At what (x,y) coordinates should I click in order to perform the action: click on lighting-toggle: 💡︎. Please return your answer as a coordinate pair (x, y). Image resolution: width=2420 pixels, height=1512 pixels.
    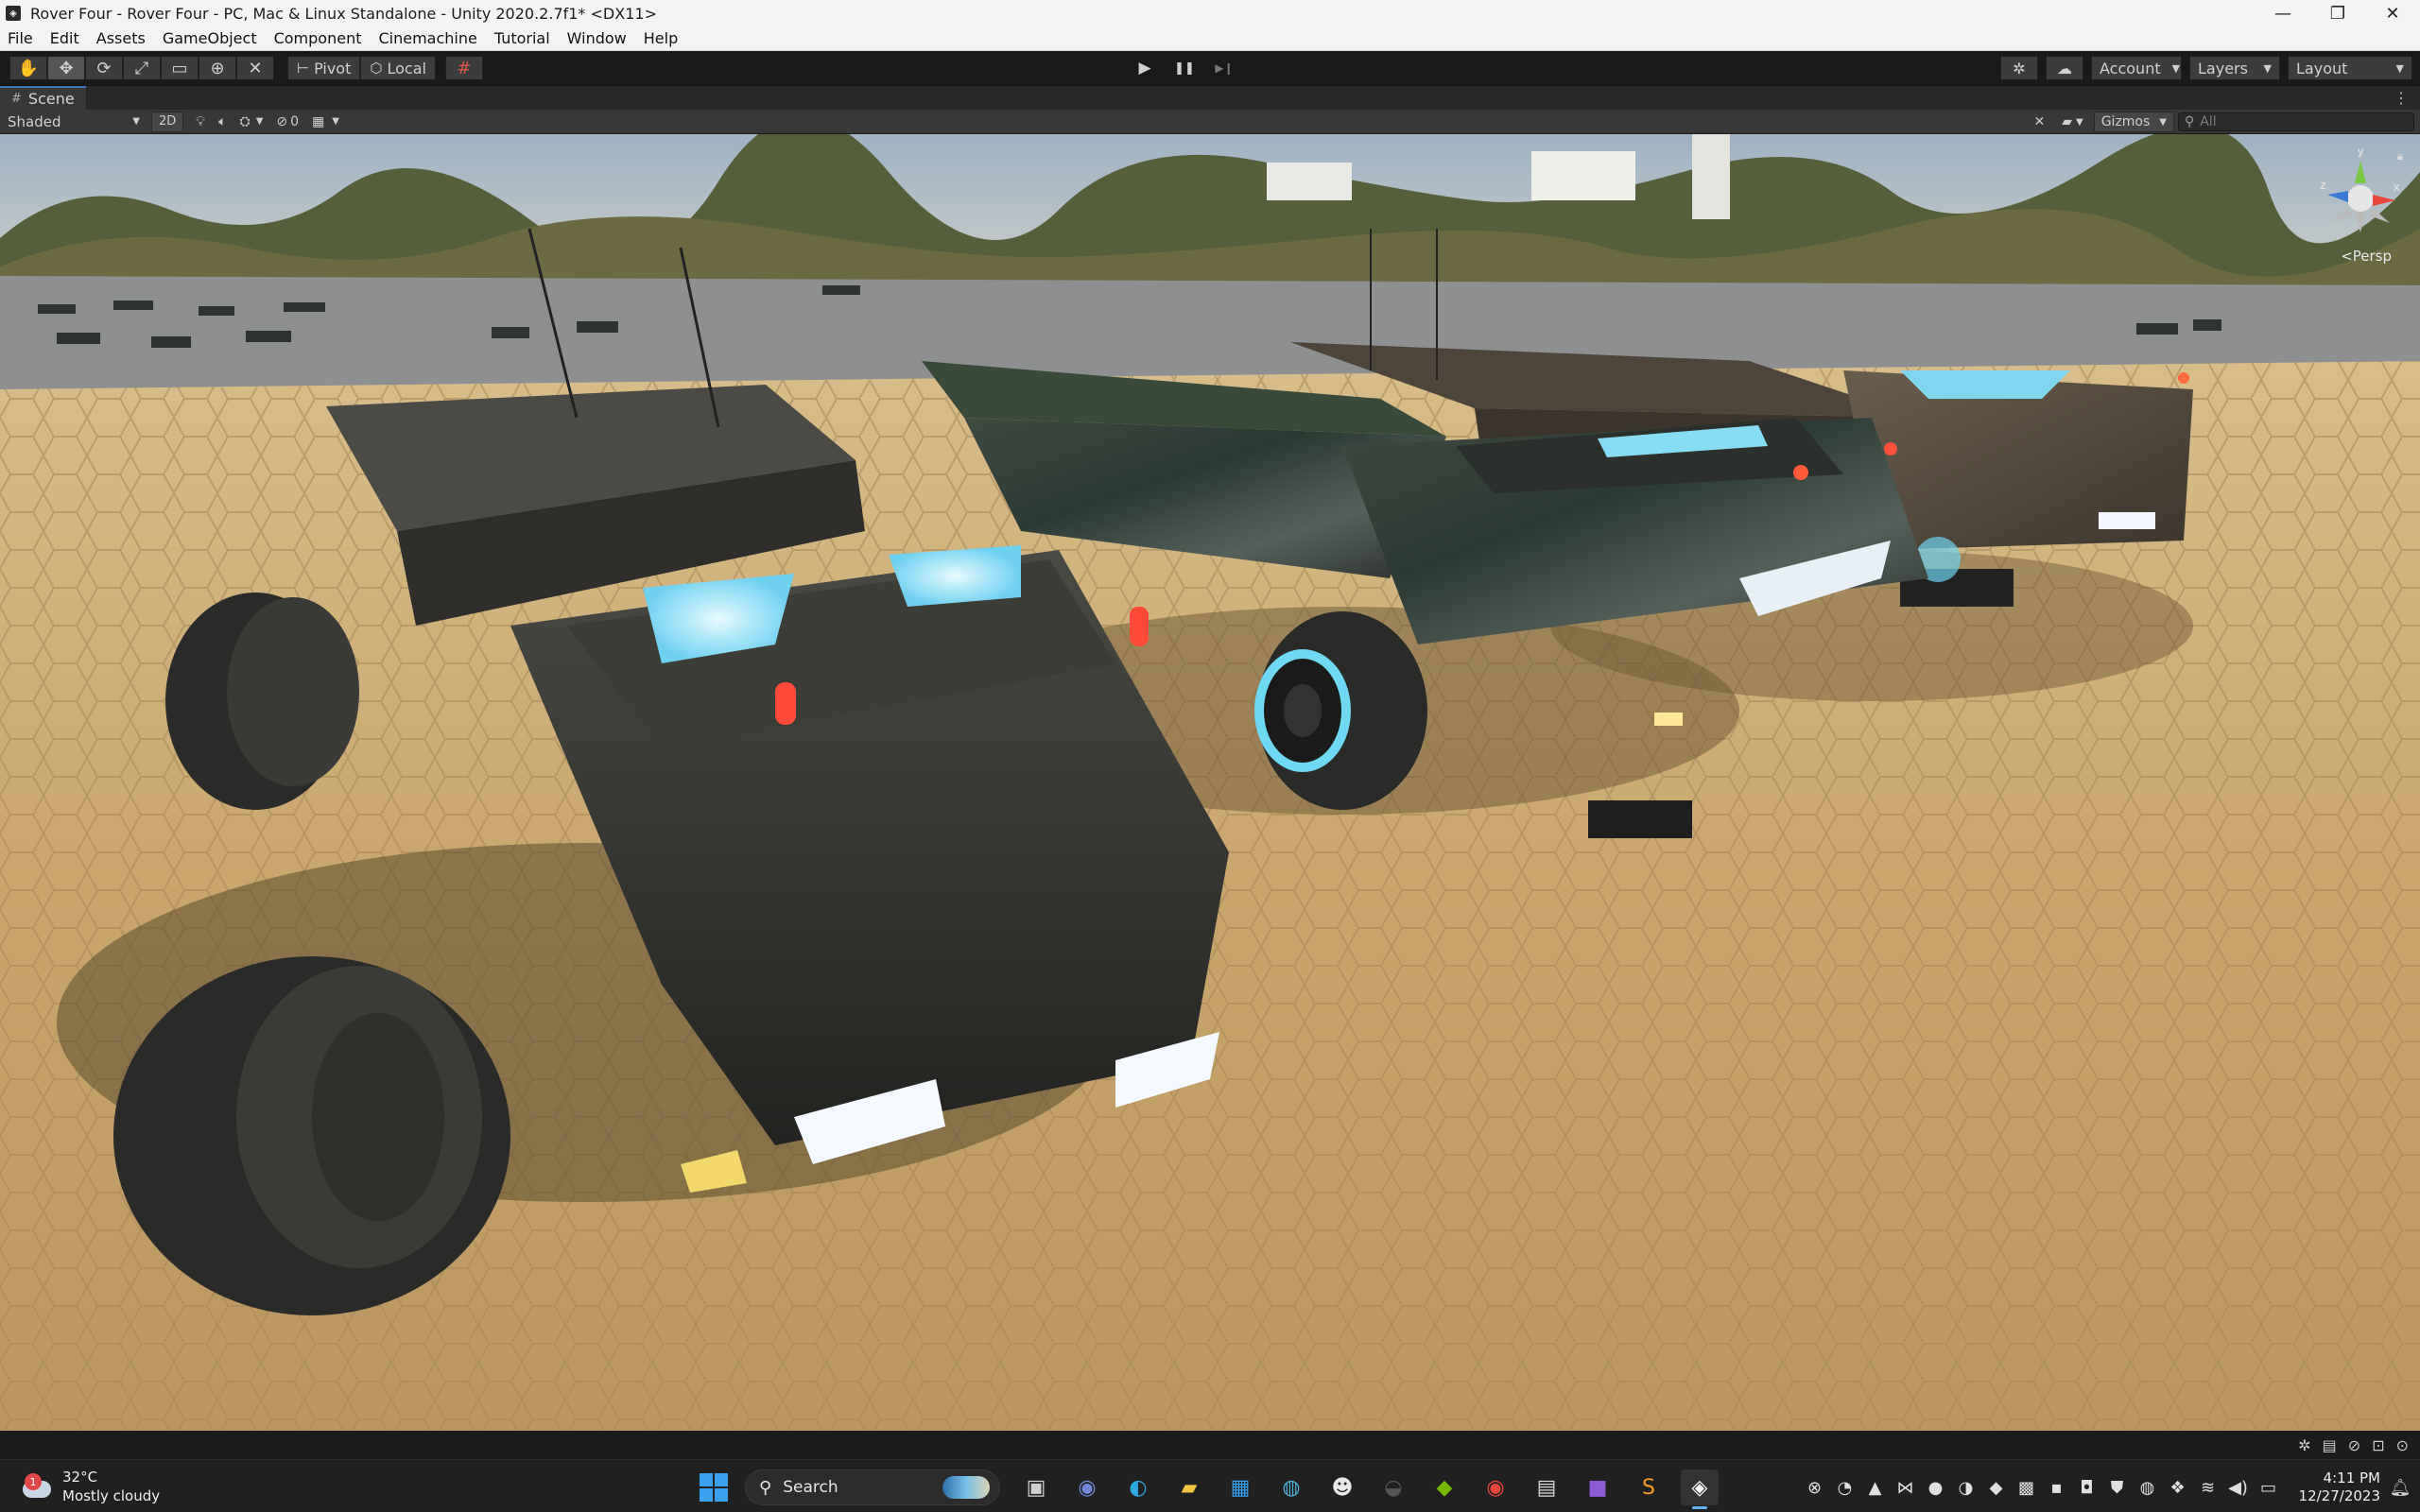
    Looking at the image, I should click on (201, 122).